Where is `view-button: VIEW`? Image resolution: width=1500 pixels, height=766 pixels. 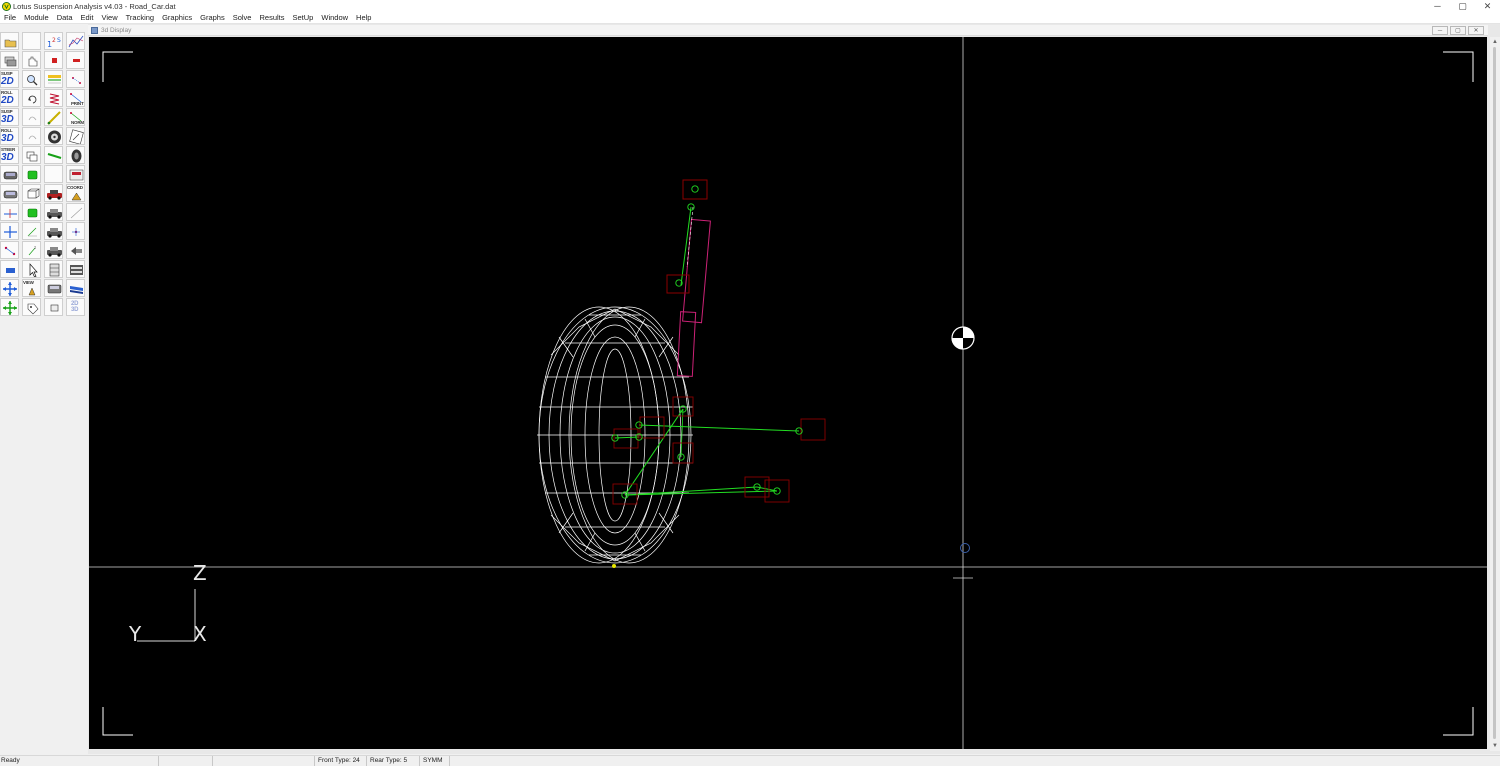 view-button: VIEW is located at coordinates (31, 288).